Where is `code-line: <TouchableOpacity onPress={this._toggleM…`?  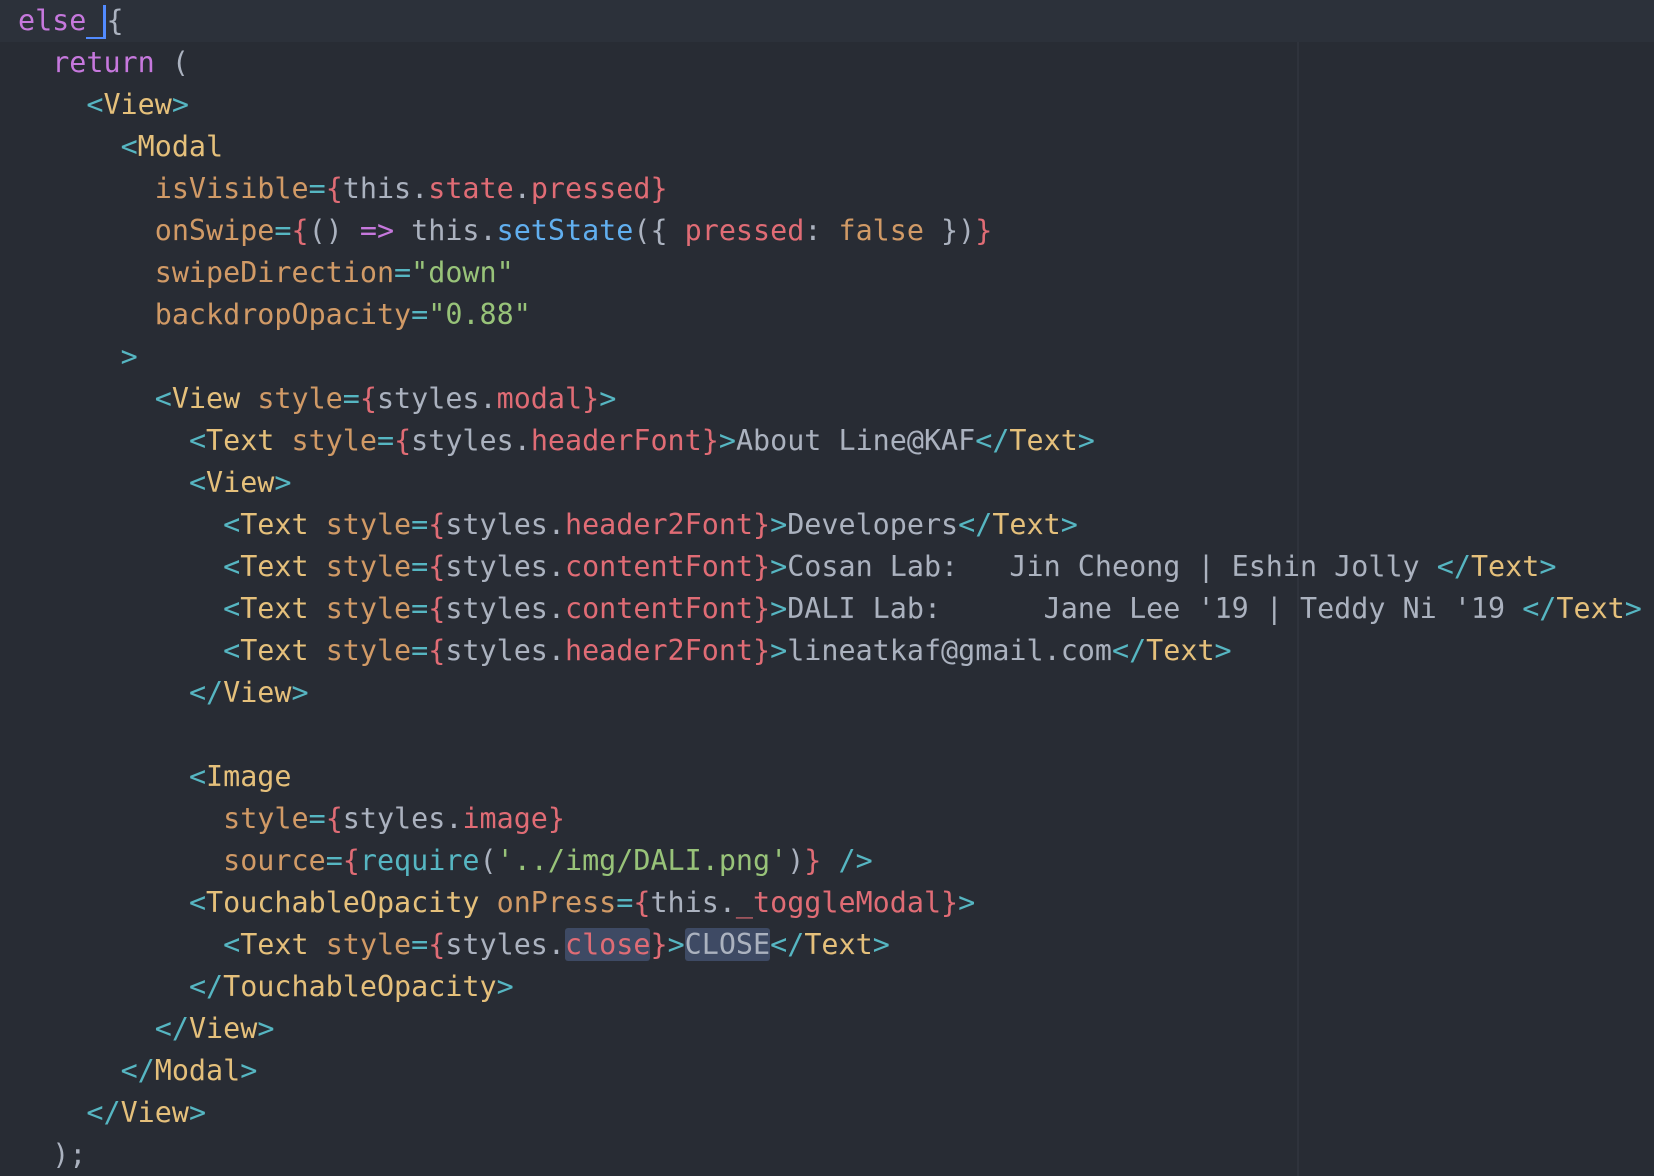
code-line: <TouchableOpacity onPress={this._toggleM… is located at coordinates (827, 903).